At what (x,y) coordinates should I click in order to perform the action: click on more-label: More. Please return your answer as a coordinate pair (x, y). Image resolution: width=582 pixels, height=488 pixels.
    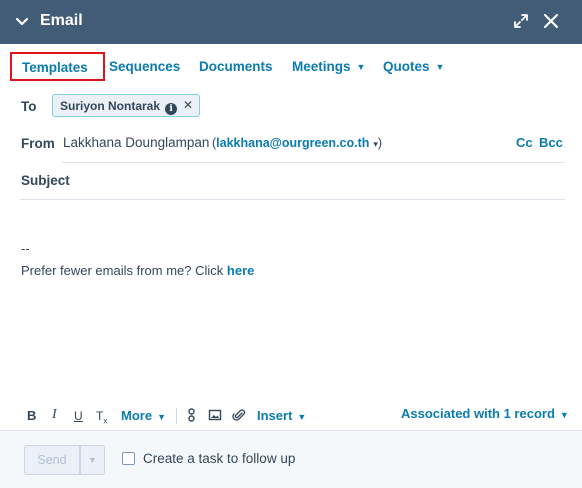
    Looking at the image, I should click on (137, 415).